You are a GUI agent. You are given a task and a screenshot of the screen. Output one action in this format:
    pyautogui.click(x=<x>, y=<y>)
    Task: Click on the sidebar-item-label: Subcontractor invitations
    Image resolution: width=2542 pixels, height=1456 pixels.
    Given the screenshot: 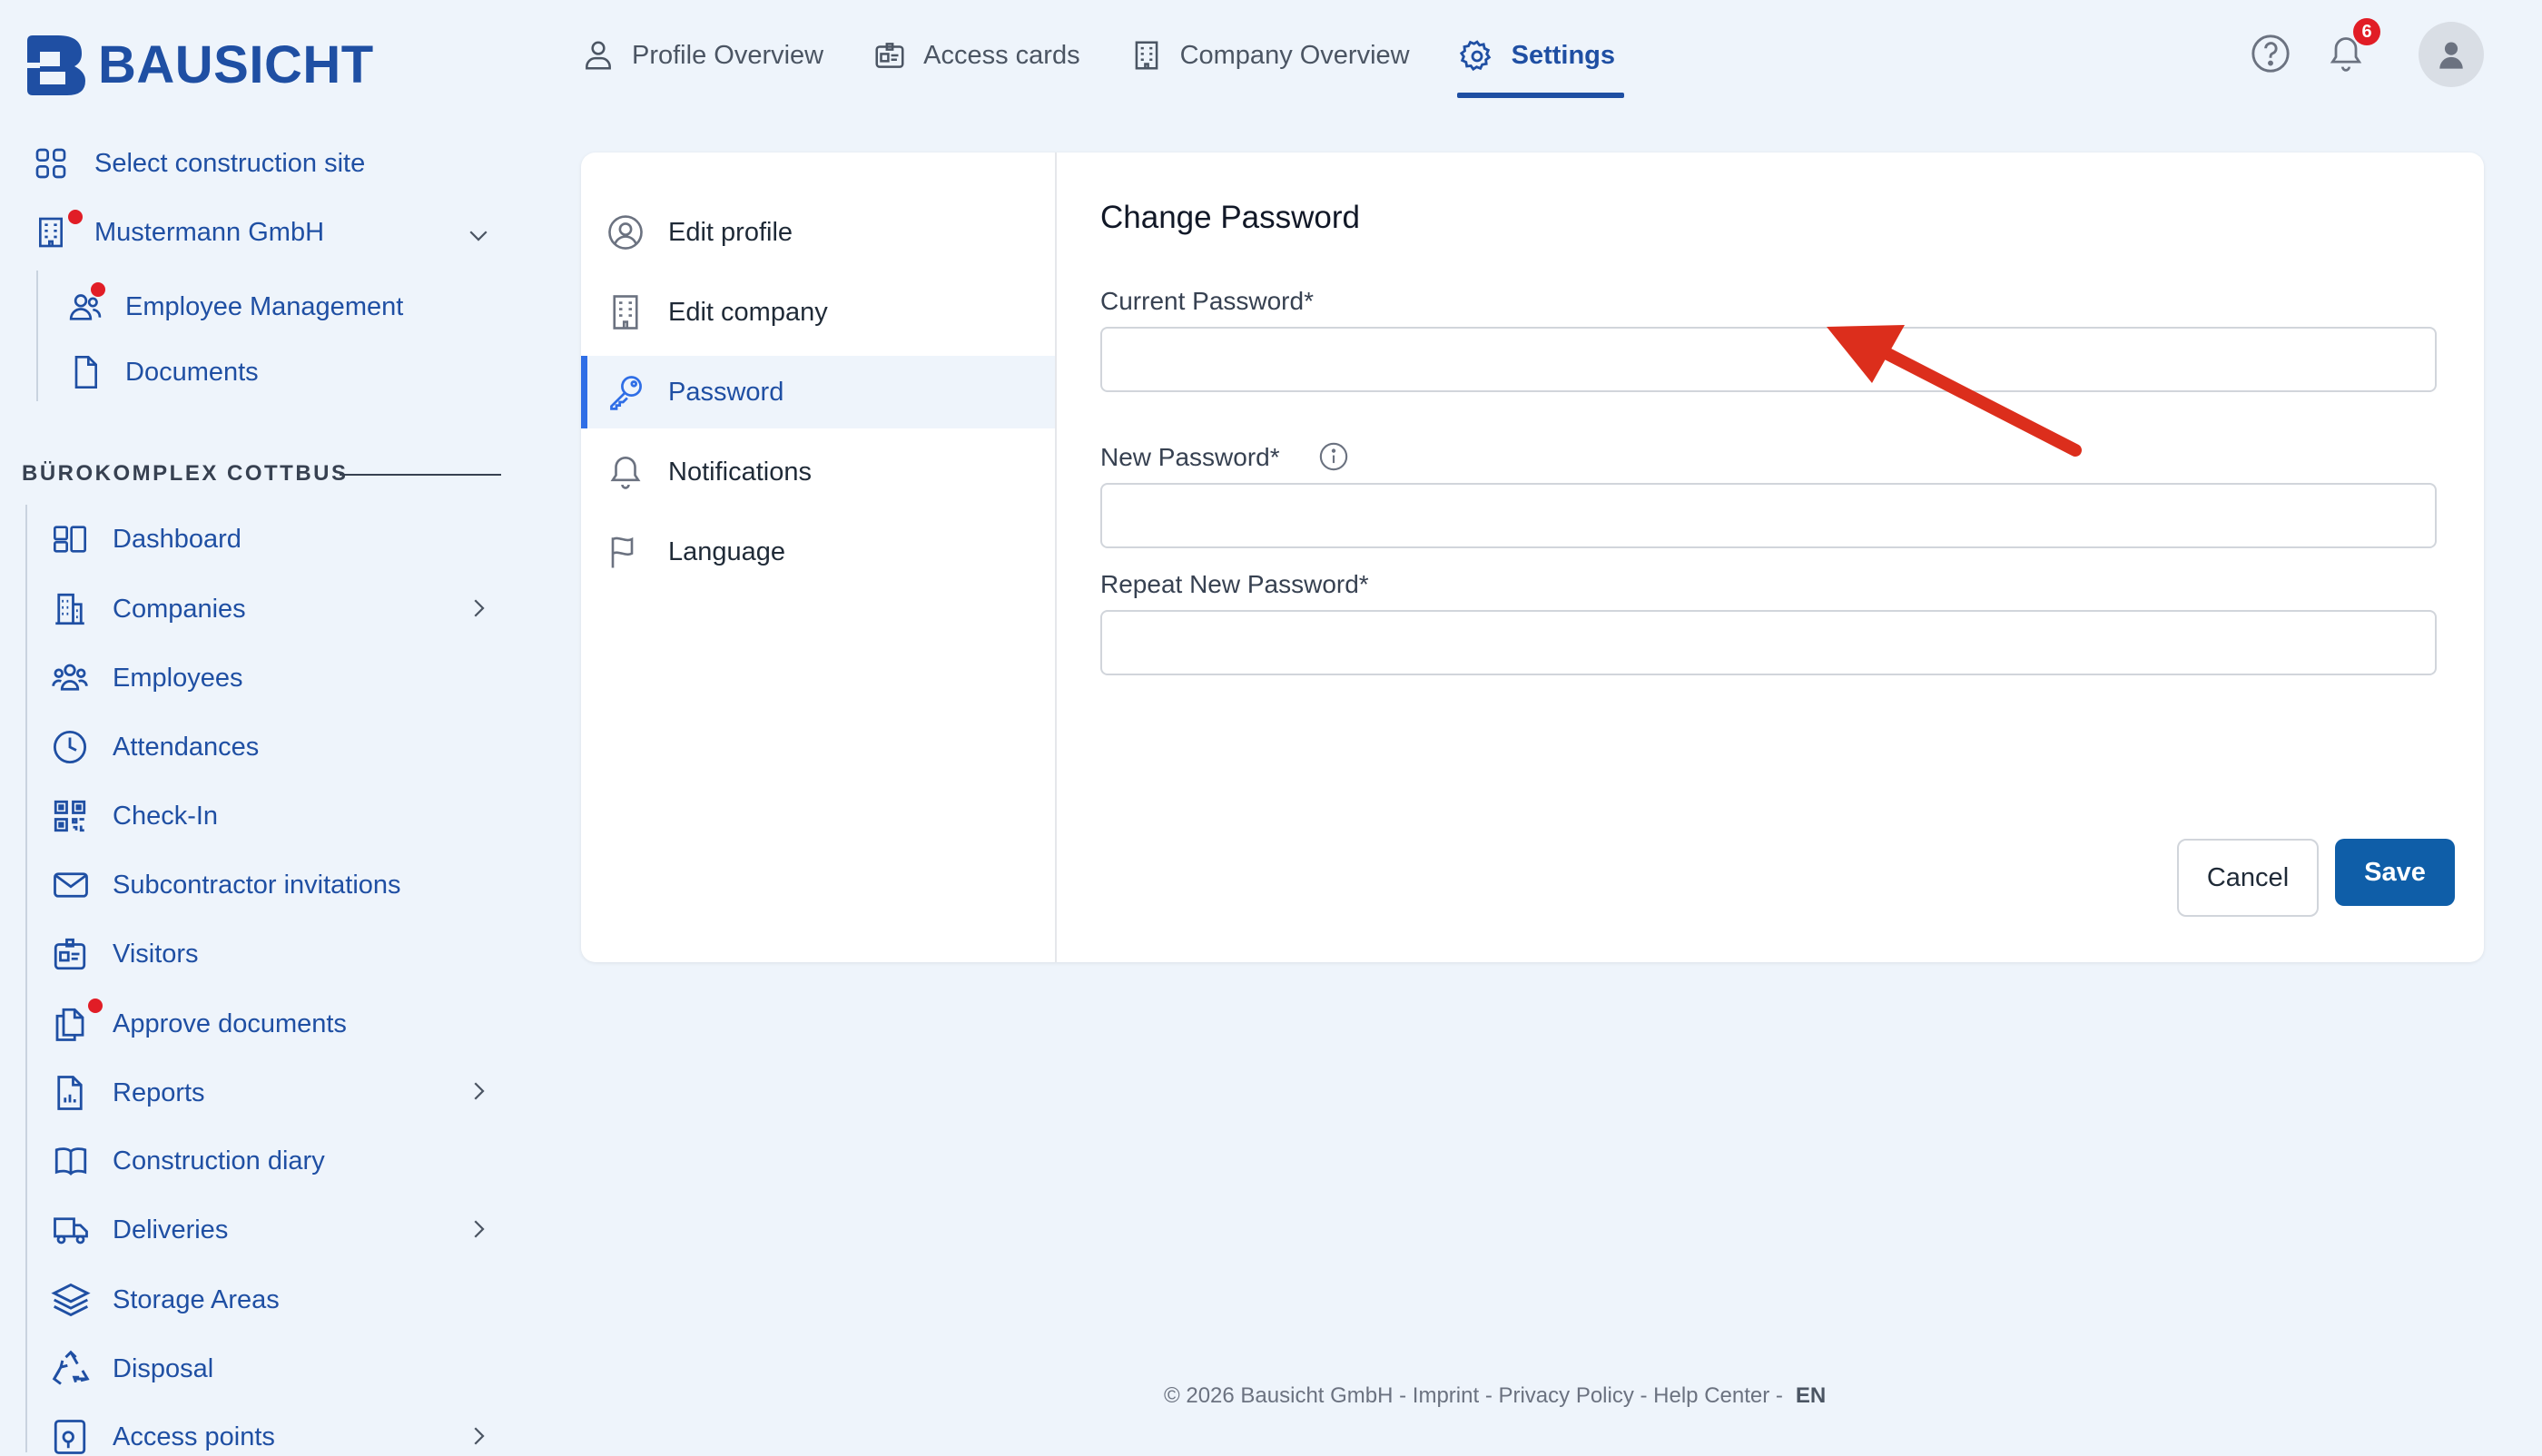 What is the action you would take?
    pyautogui.click(x=257, y=885)
    